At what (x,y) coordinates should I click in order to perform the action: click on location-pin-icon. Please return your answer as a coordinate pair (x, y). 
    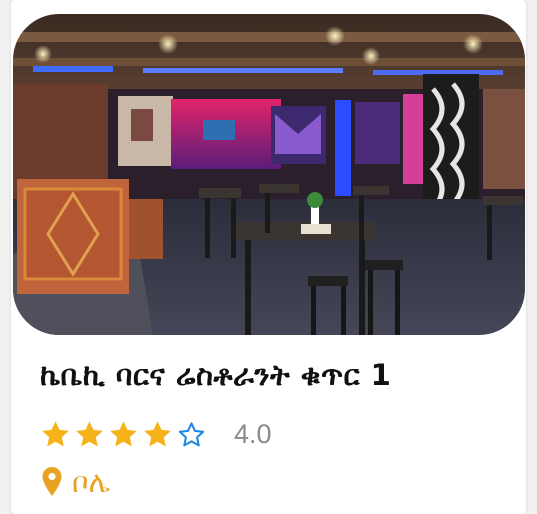
    Looking at the image, I should click on (52, 481).